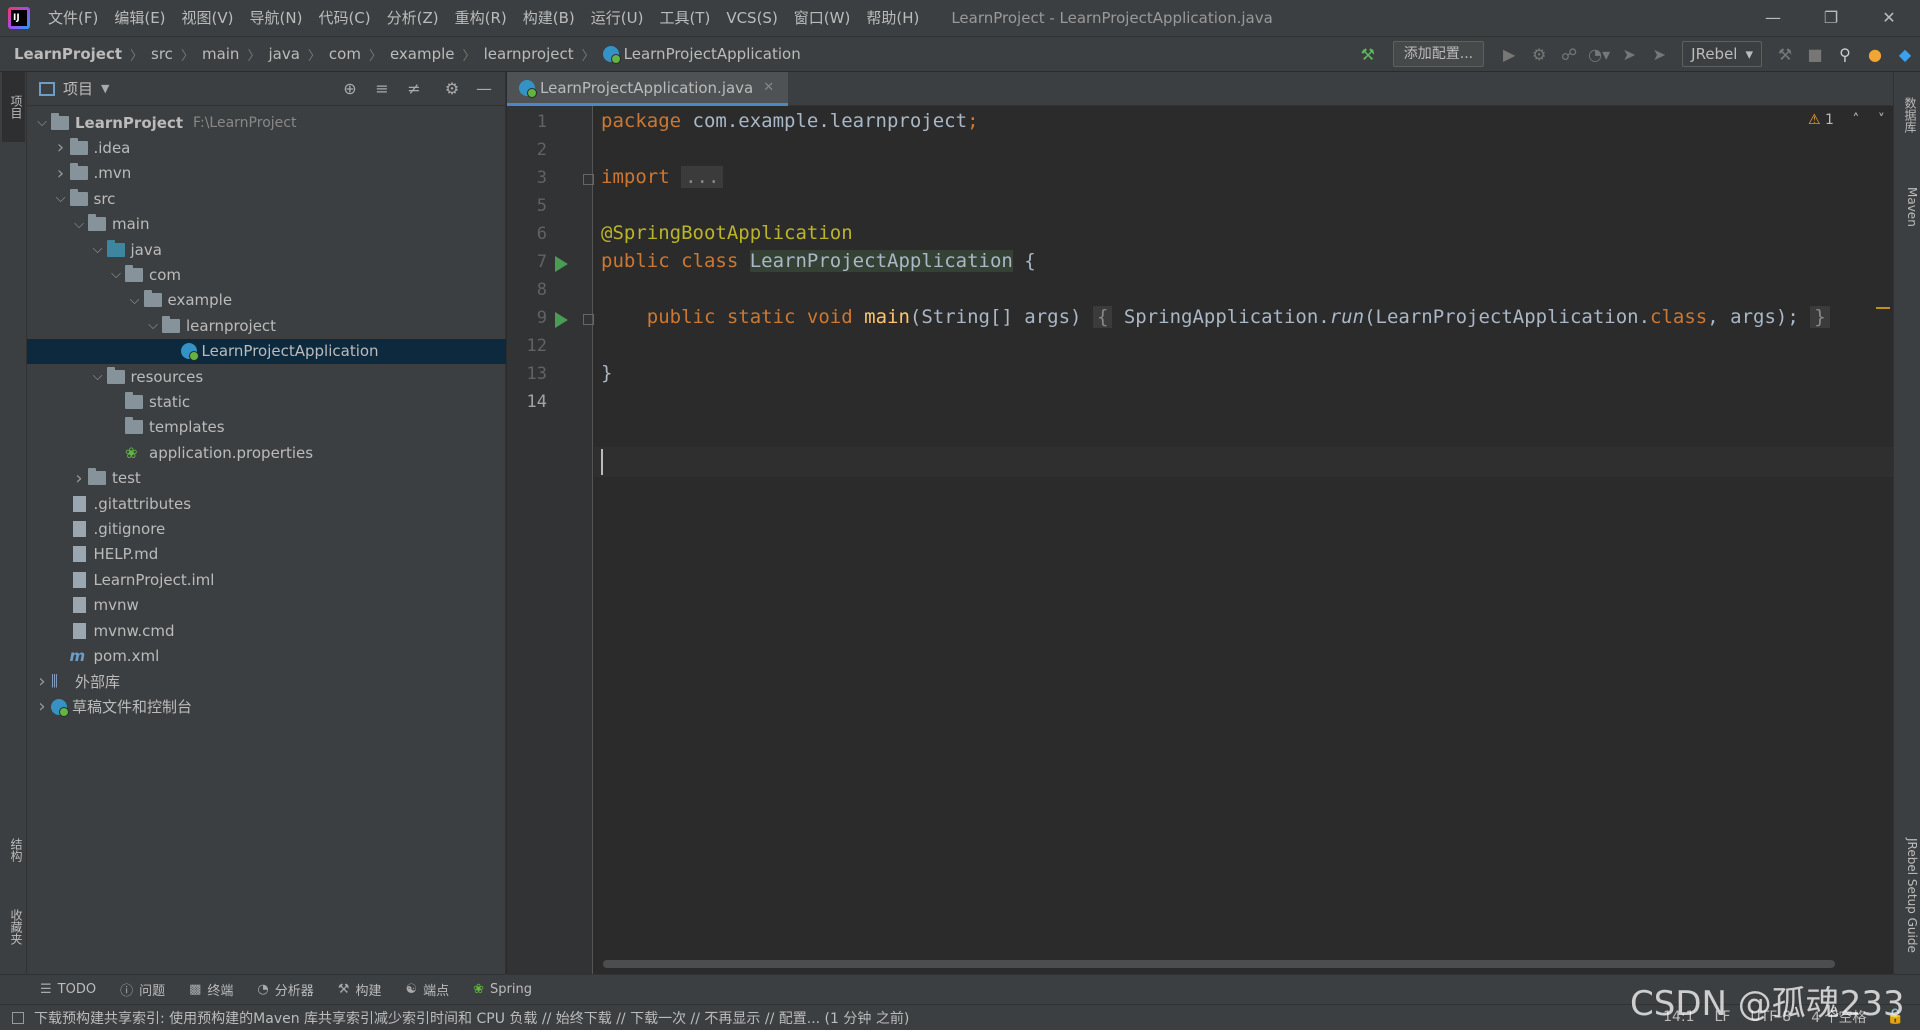 The height and width of the screenshot is (1030, 1920). What do you see at coordinates (1905, 54) in the screenshot?
I see `plugin-icon: ◆` at bounding box center [1905, 54].